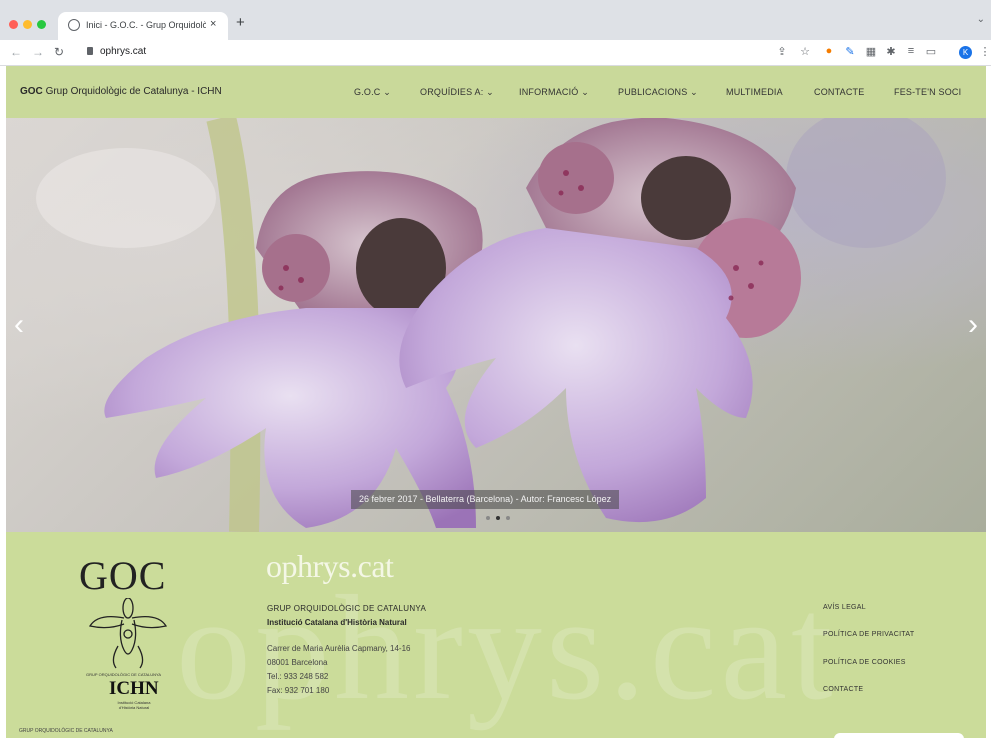  I want to click on tab-close-icon: ×, so click(213, 24).